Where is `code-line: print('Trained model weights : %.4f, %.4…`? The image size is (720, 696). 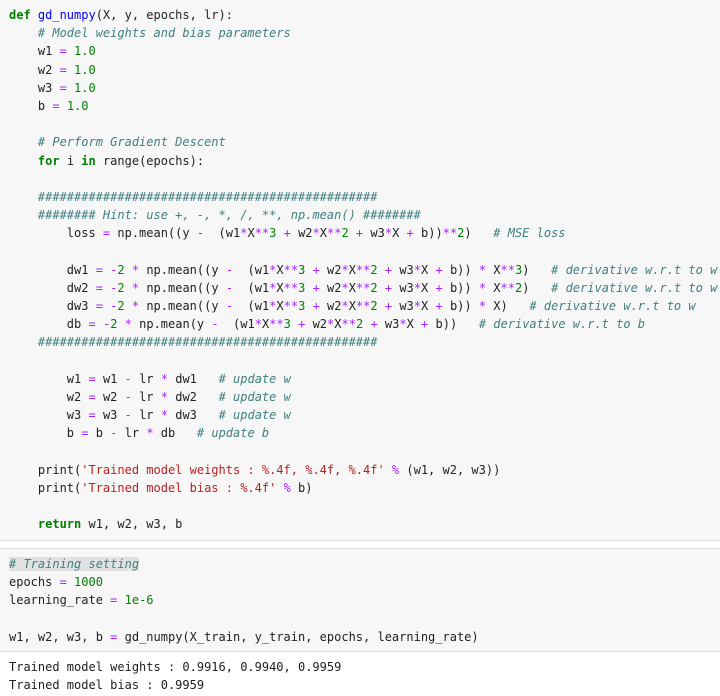
code-line: print('Trained model weights : %.4f, %.4… is located at coordinates (363, 470).